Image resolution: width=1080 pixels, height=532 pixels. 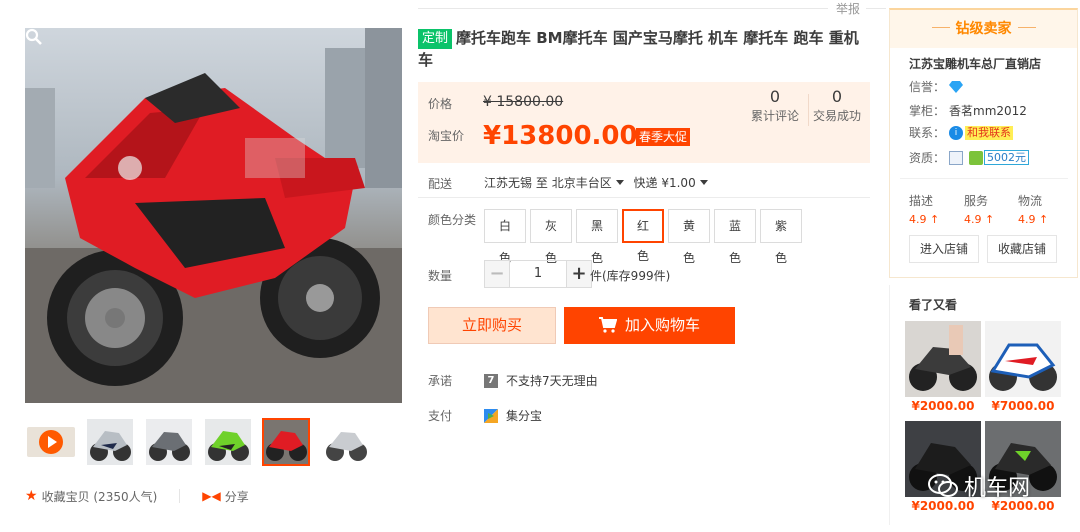 I want to click on wechat-icon, so click(x=943, y=485).